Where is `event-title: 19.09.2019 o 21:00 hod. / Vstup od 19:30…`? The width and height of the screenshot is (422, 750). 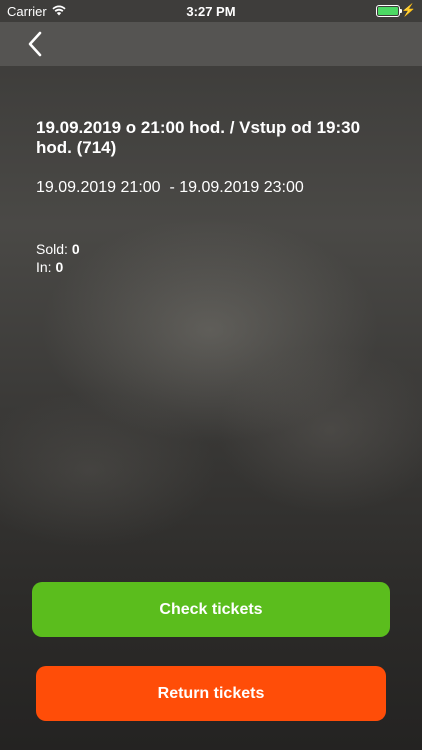 event-title: 19.09.2019 o 21:00 hod. / Vstup od 19:30… is located at coordinates (198, 137).